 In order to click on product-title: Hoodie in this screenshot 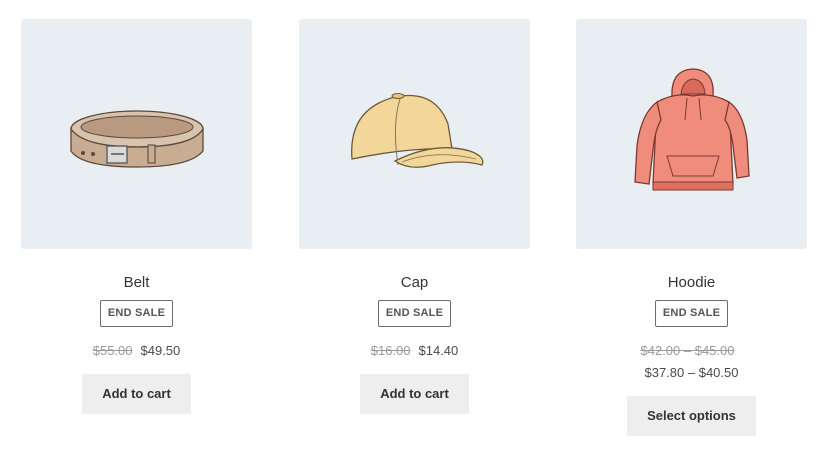, I will do `click(691, 283)`.